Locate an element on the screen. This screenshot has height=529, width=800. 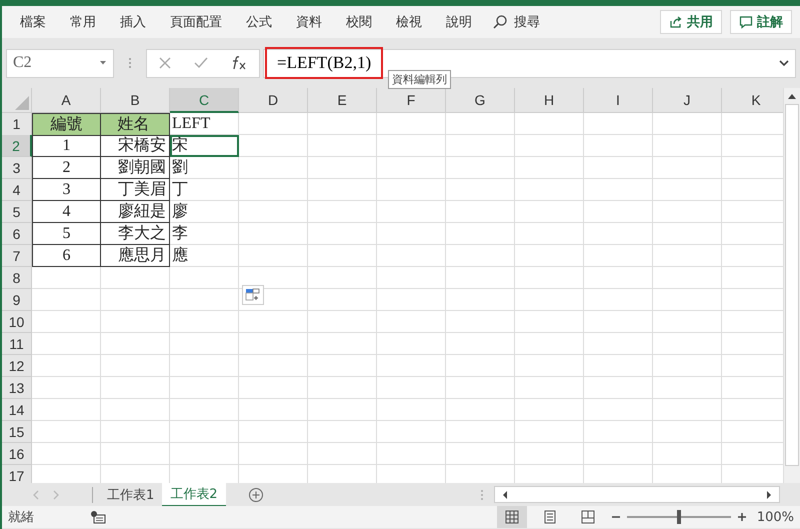
normal-view-button is located at coordinates (511, 517).